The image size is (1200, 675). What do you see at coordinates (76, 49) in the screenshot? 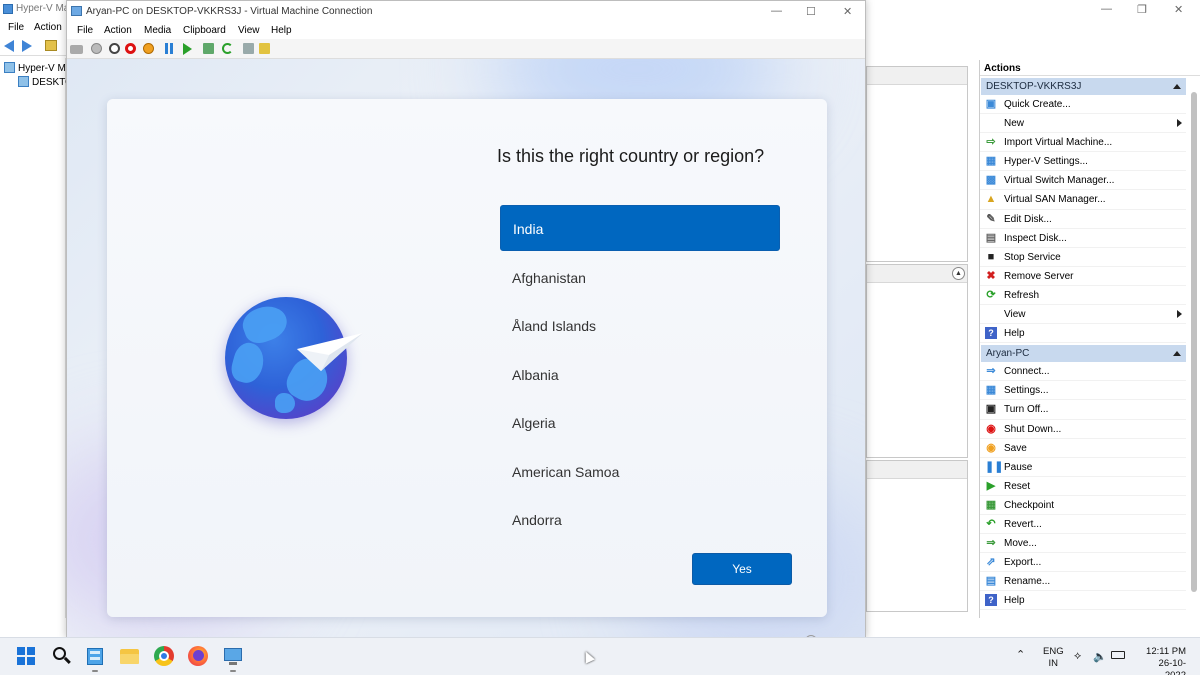
I see `ctrl-alt-del-icon` at bounding box center [76, 49].